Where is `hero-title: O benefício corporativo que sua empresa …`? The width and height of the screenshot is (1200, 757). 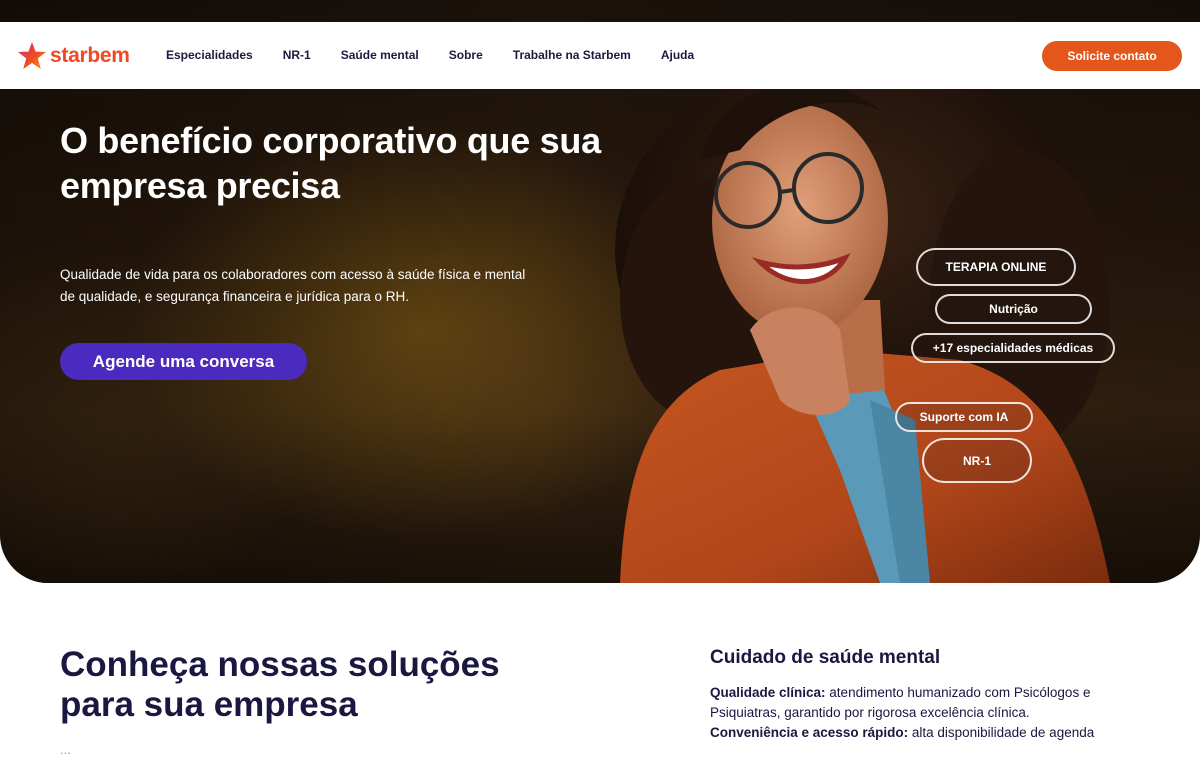 hero-title: O benefício corporativo que sua empresa … is located at coordinates (330, 163).